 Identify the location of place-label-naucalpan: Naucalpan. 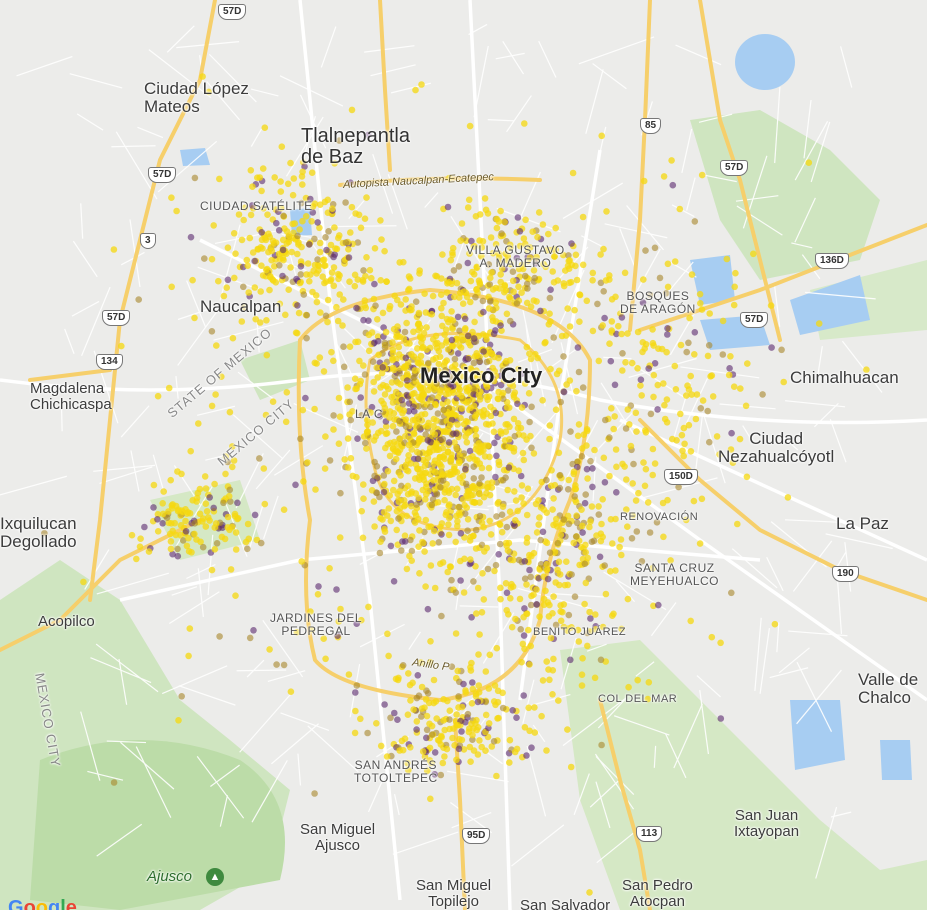
(241, 306).